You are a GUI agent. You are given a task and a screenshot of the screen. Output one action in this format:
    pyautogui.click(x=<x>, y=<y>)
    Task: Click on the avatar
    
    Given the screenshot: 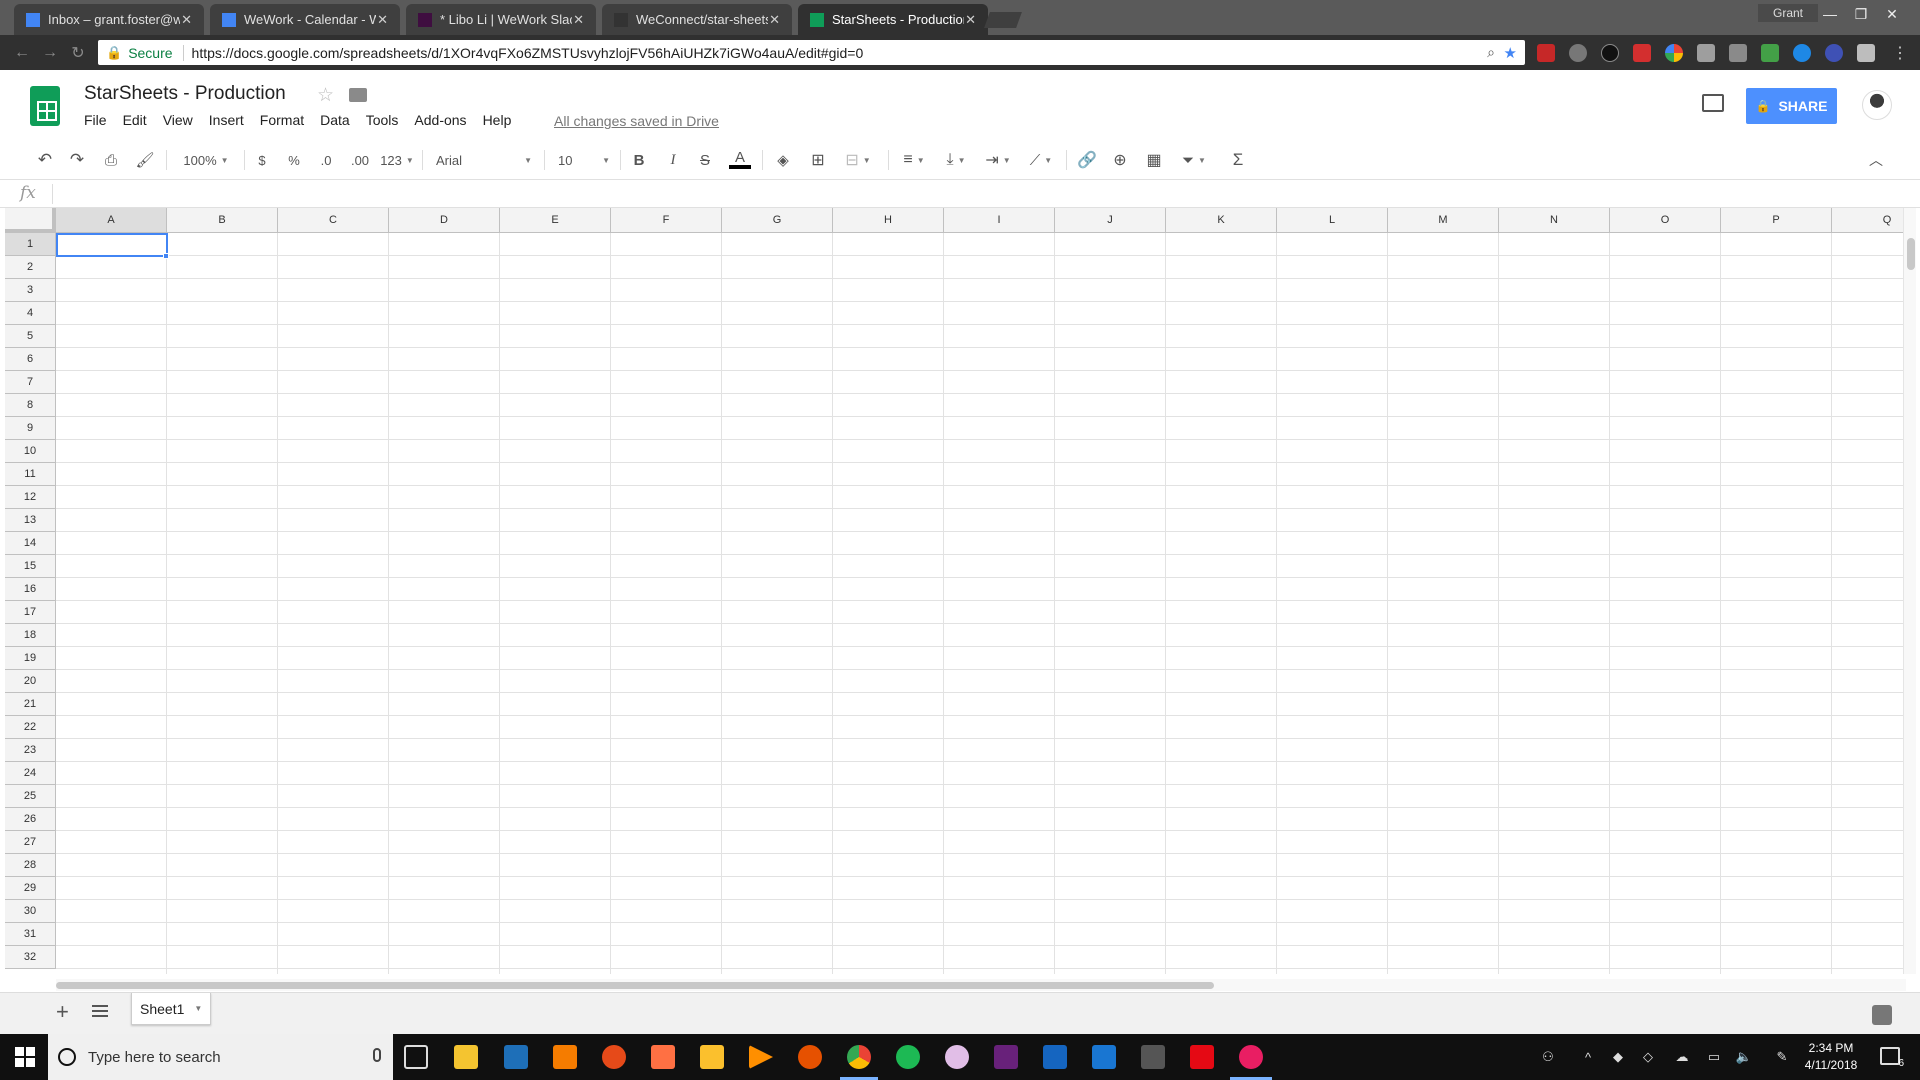 What is the action you would take?
    pyautogui.click(x=1877, y=105)
    